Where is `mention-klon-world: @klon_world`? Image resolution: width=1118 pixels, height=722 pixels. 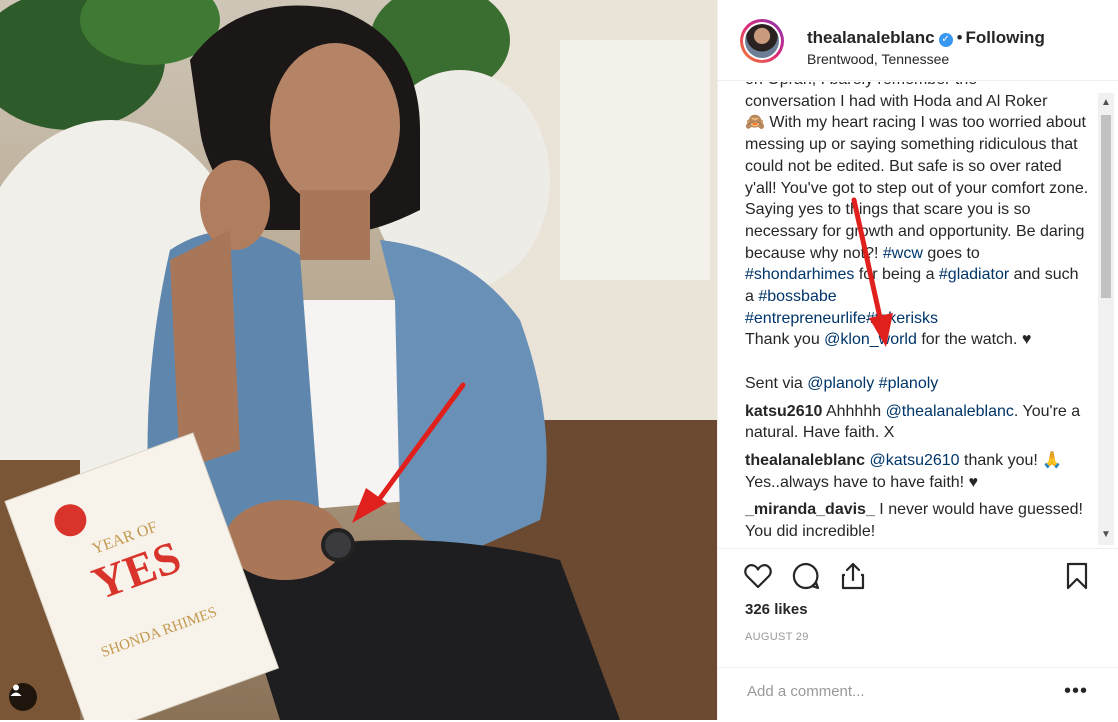
mention-klon-world: @klon_world is located at coordinates (870, 339).